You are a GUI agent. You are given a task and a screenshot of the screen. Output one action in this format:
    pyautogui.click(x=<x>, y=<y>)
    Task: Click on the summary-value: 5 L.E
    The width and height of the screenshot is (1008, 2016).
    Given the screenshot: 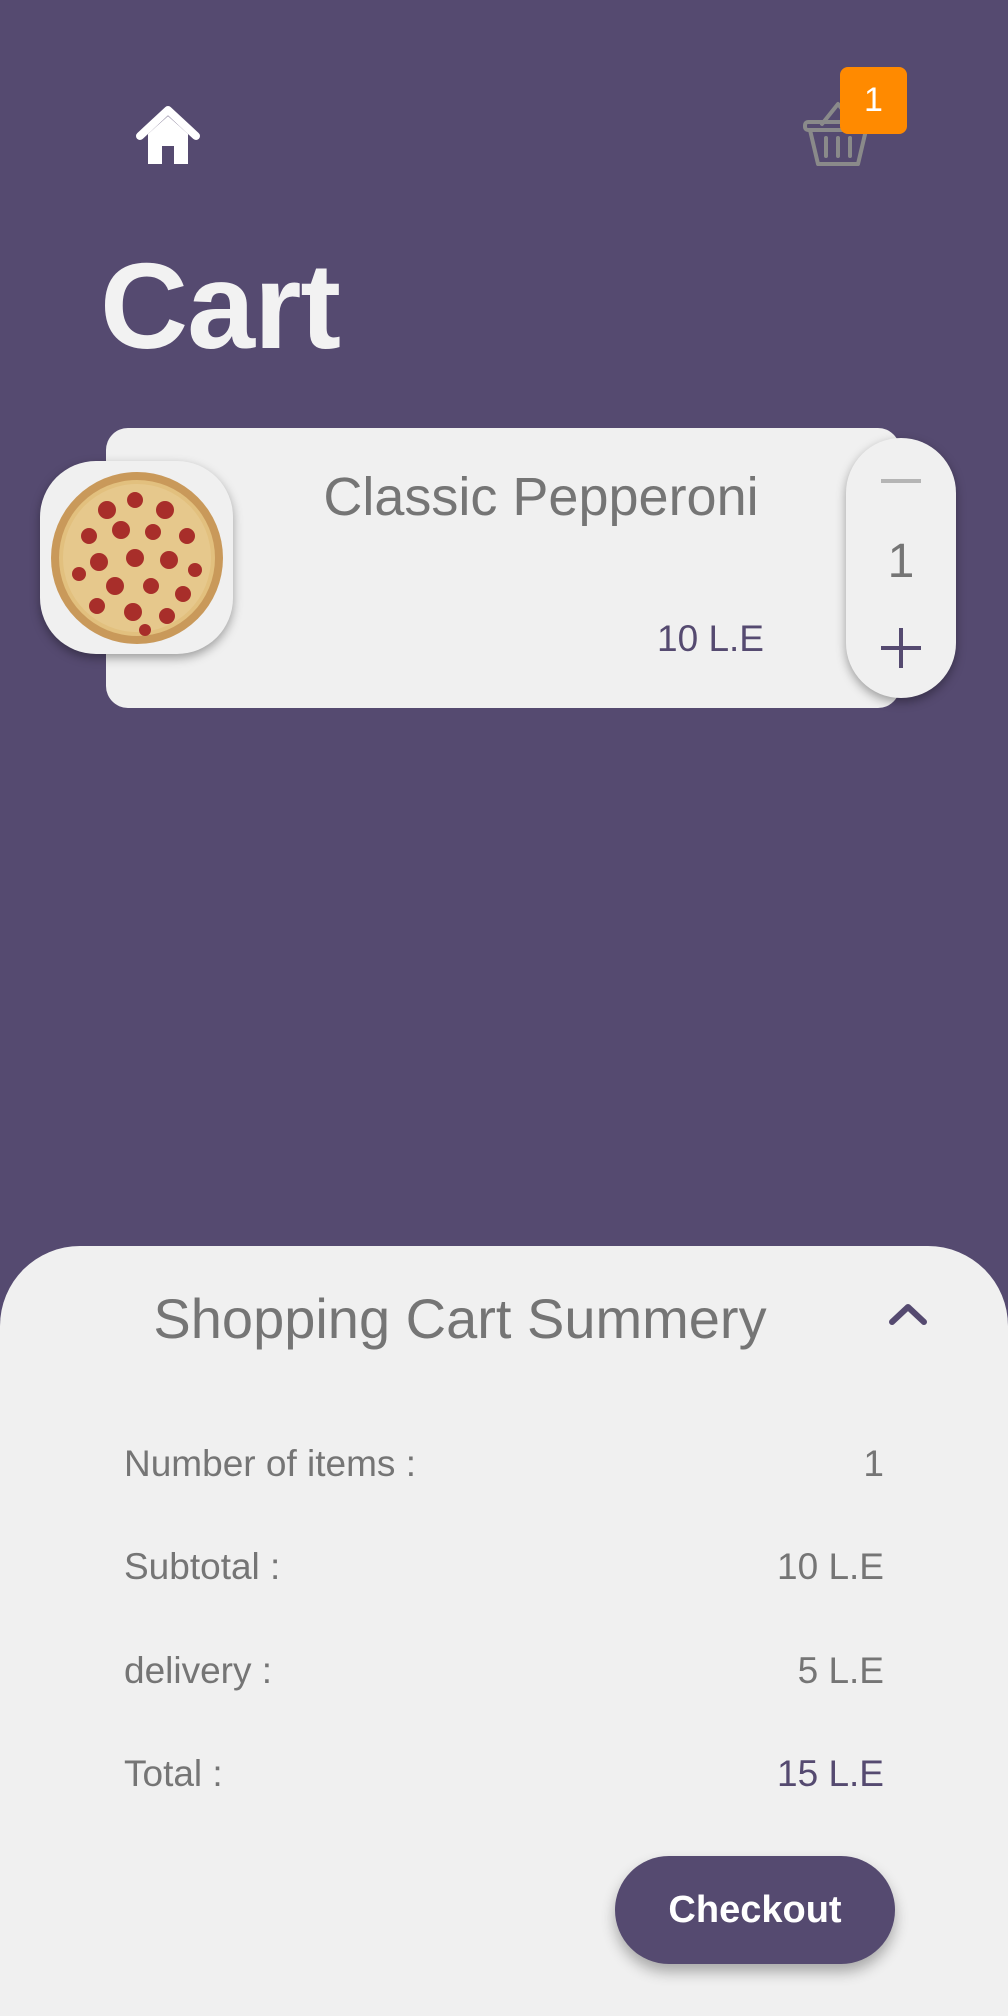 What is the action you would take?
    pyautogui.click(x=840, y=1670)
    